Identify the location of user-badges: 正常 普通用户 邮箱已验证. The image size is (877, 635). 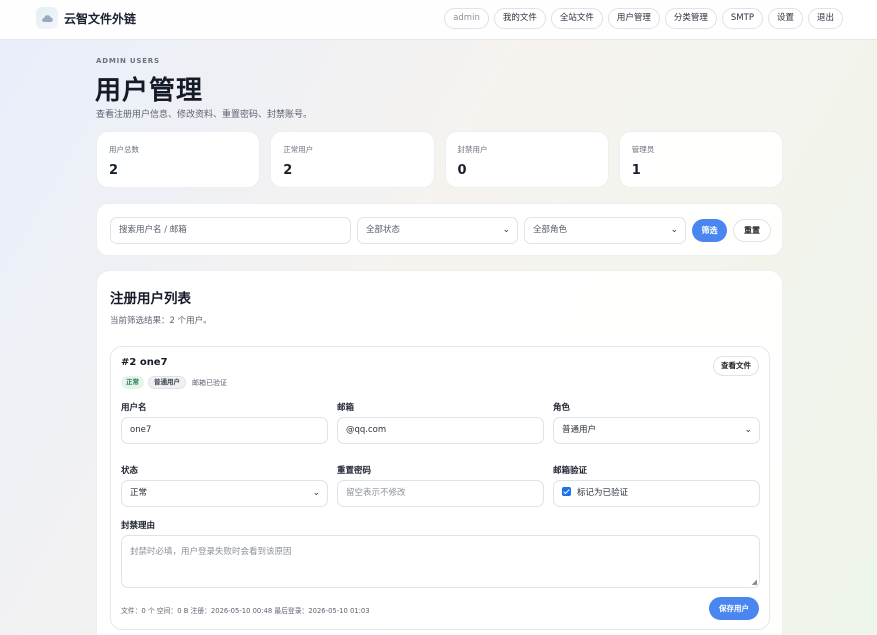
(174, 382).